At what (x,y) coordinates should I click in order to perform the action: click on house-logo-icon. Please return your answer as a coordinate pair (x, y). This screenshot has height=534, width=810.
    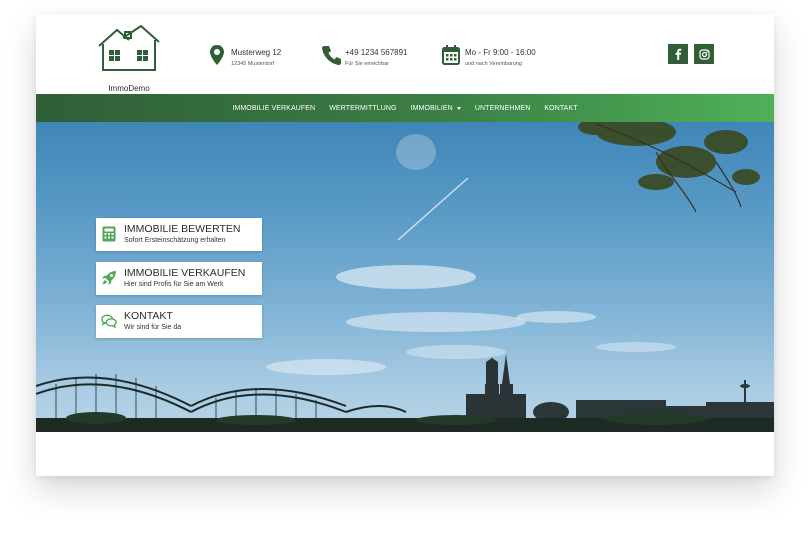
    Looking at the image, I should click on (129, 47).